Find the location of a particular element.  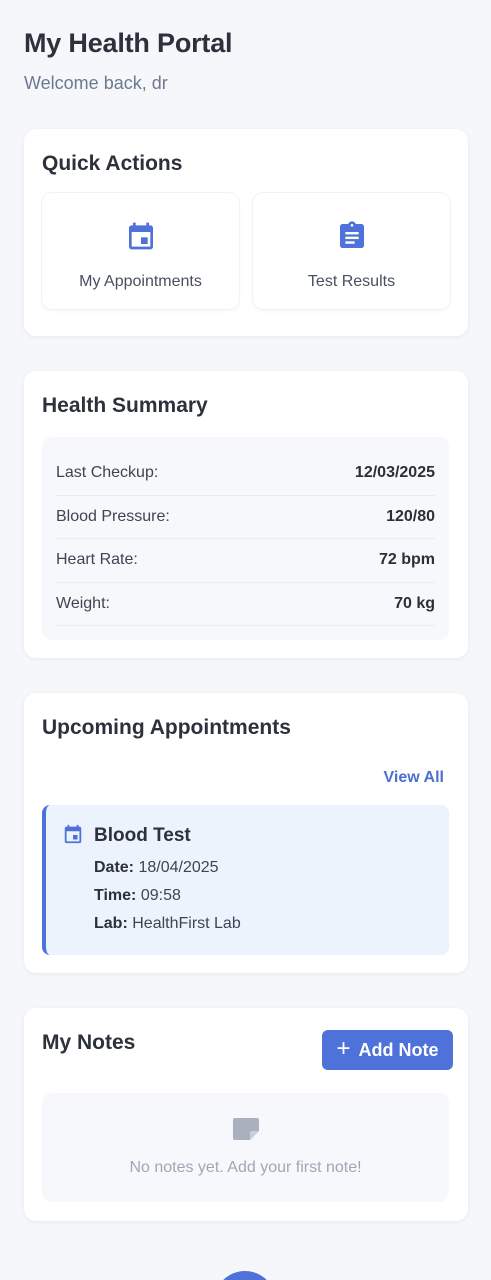

plus-icon: + is located at coordinates (343, 1048).